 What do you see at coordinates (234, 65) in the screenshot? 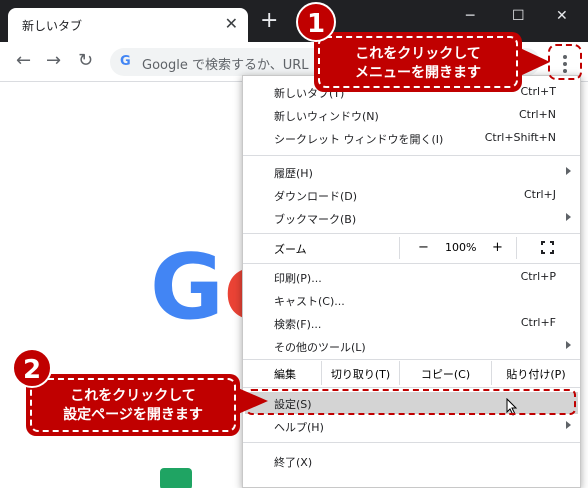
I see `address-placeholder: Google で検索するか、URL を` at bounding box center [234, 65].